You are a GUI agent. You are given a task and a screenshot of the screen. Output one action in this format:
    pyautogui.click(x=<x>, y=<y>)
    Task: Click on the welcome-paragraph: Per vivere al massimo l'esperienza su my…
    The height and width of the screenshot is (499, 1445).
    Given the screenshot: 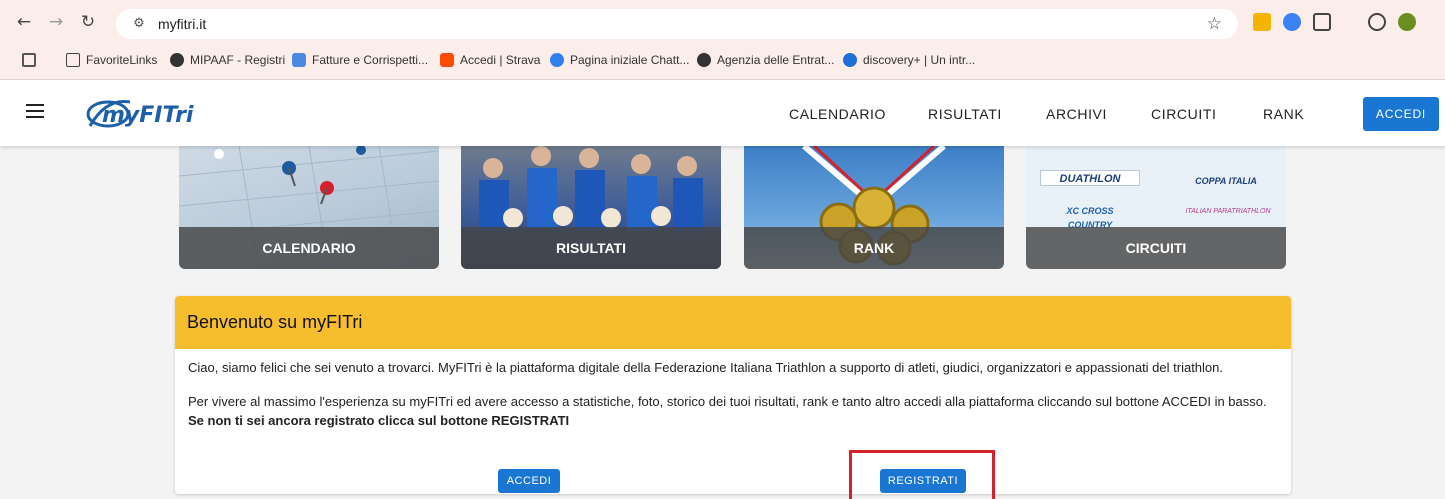 What is the action you would take?
    pyautogui.click(x=733, y=411)
    